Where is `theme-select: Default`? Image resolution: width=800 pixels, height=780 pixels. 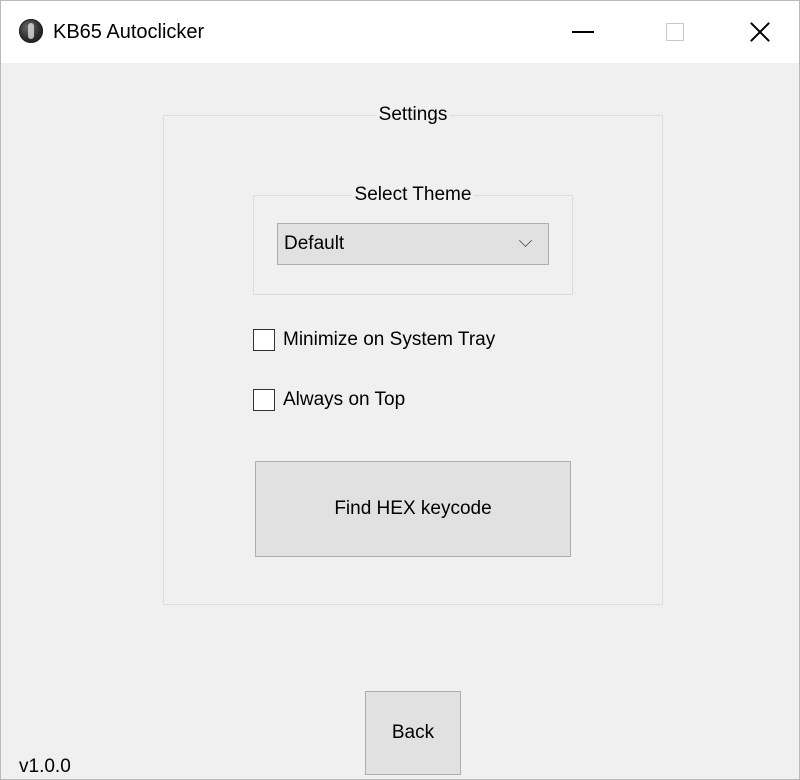
theme-select: Default is located at coordinates (413, 244).